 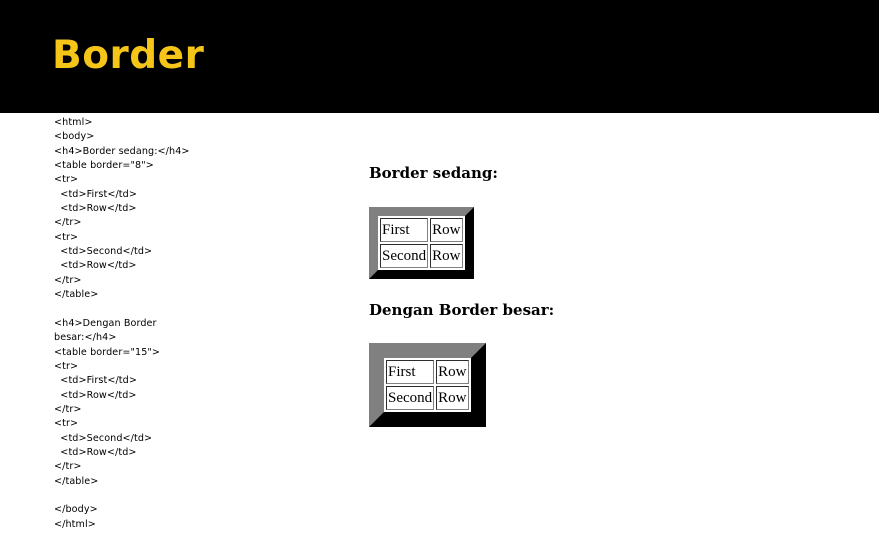 I want to click on slide-title: Border, so click(x=128, y=55).